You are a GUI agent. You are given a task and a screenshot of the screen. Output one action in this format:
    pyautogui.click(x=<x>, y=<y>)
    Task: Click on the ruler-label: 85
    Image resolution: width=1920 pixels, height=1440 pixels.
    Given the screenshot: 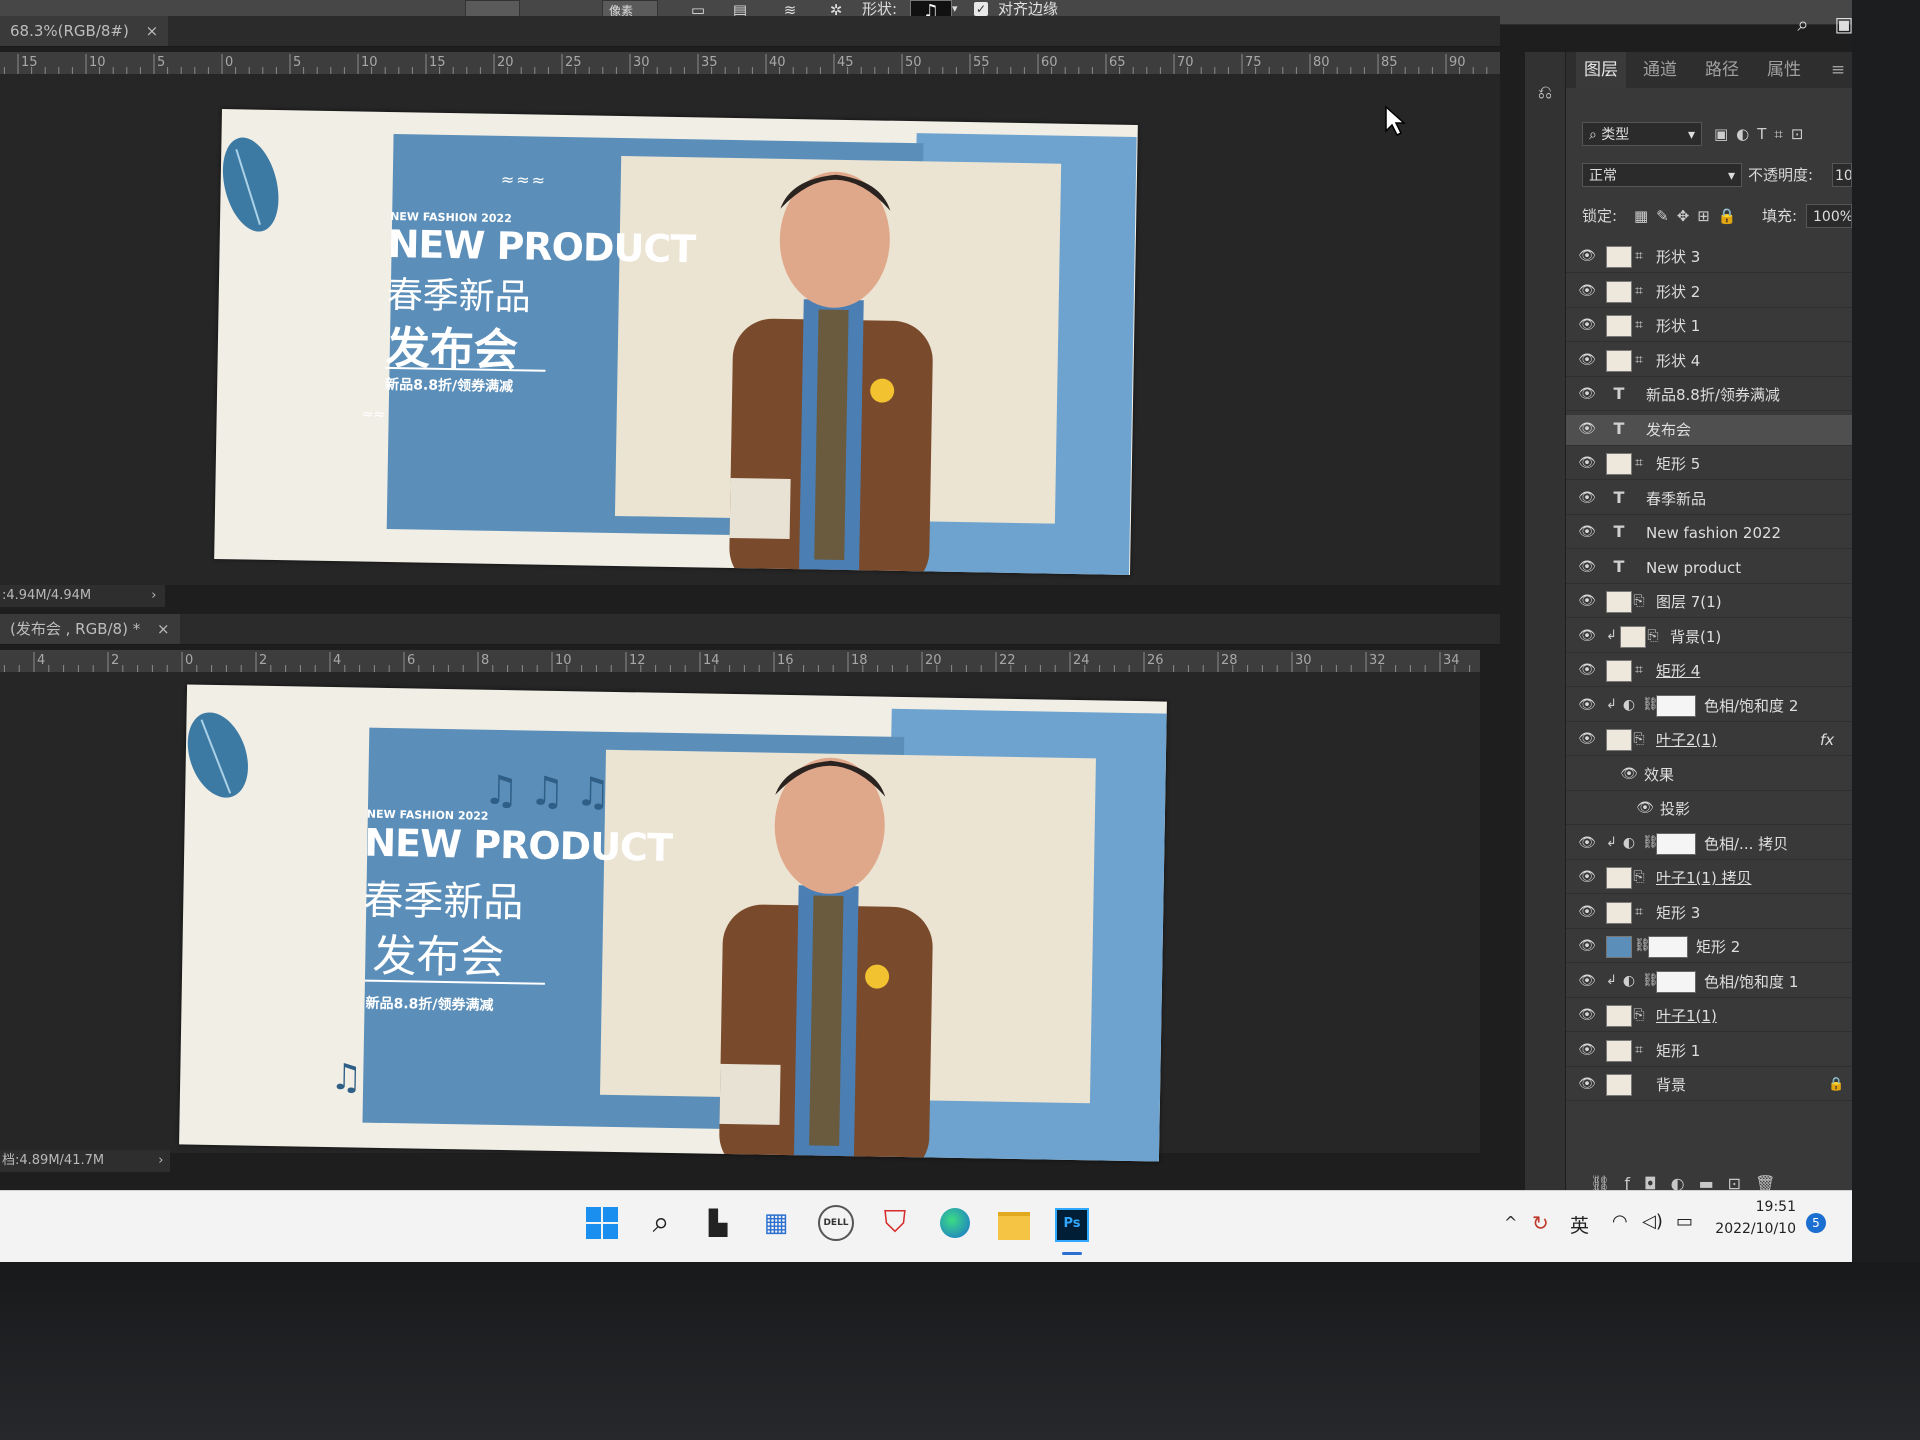 What is the action you would take?
    pyautogui.click(x=1389, y=62)
    